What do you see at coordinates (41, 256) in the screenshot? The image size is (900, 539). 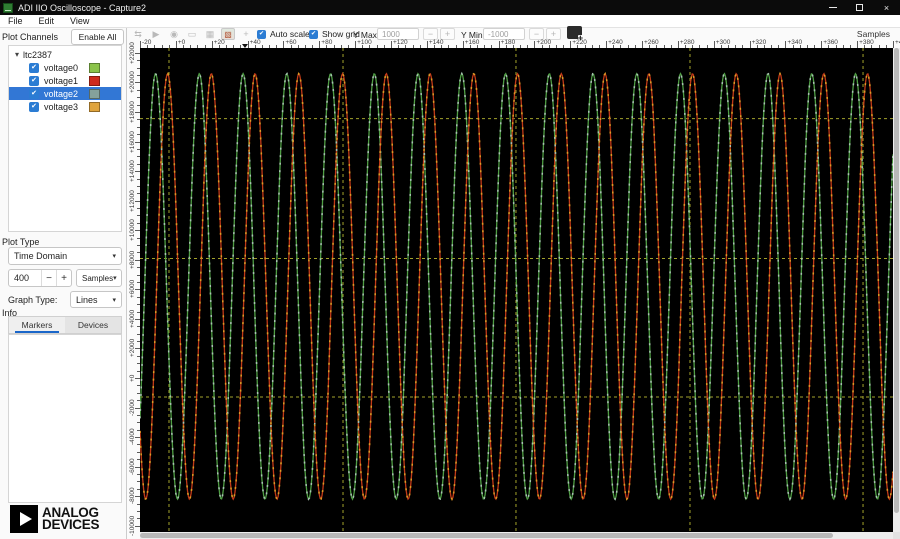 I see `plot-type-value: Time Domain` at bounding box center [41, 256].